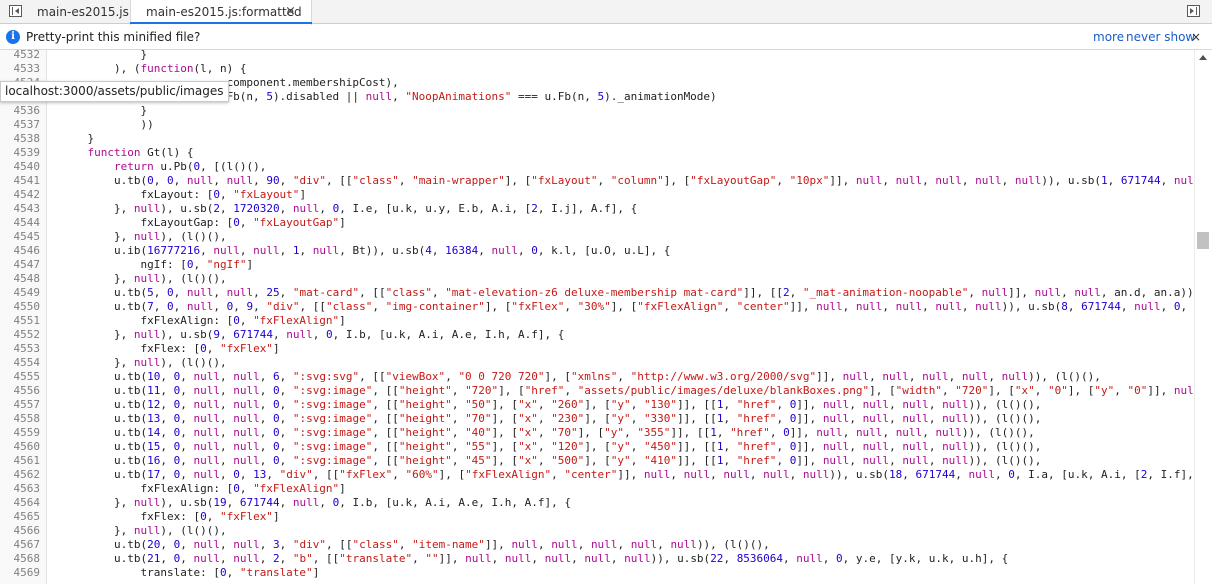 This screenshot has width=1212, height=584. I want to click on line-number: 4554, so click(20, 363).